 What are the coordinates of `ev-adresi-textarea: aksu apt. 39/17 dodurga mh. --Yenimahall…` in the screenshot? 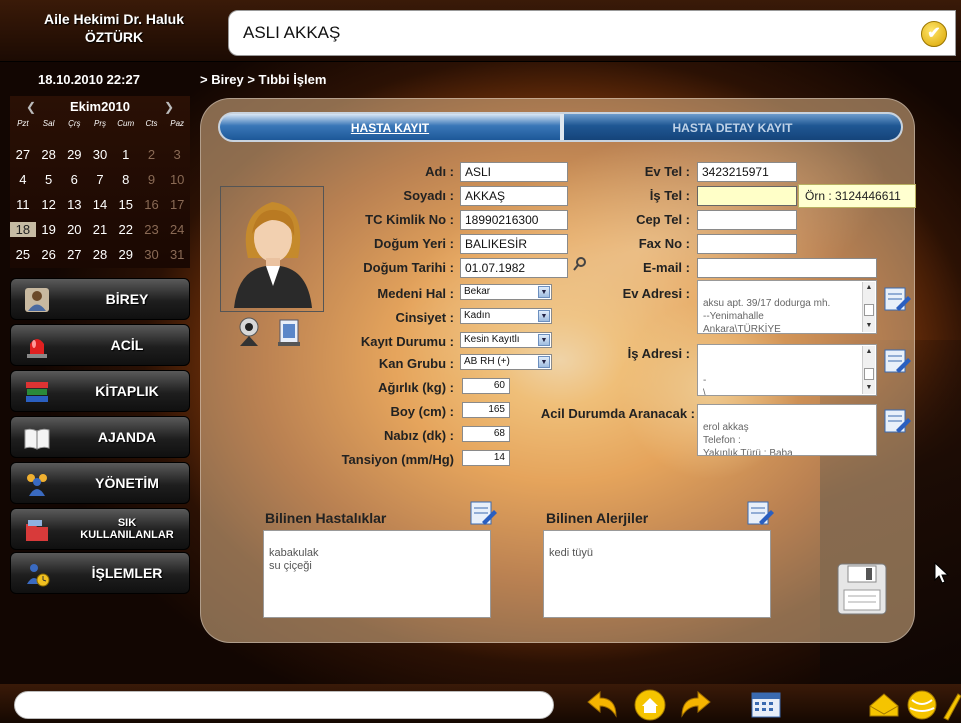 It's located at (787, 307).